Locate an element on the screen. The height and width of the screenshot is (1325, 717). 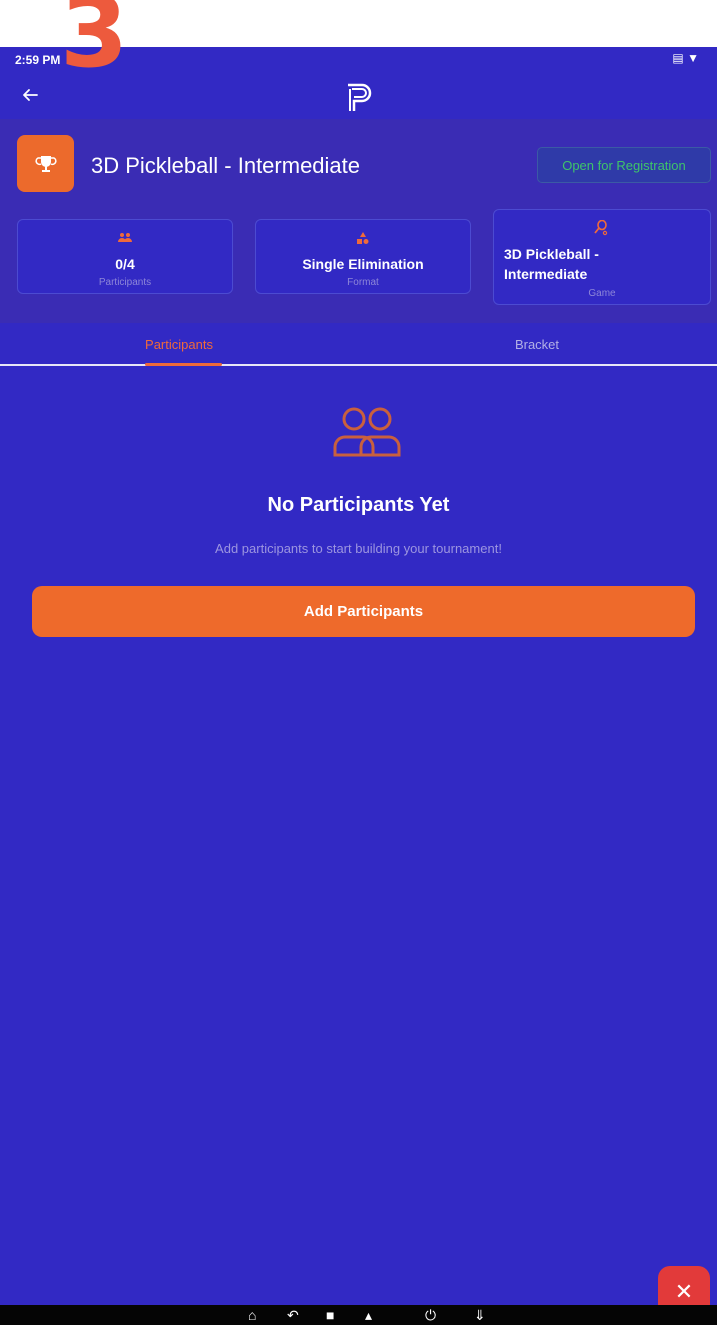
step-number-overlay: 3 is located at coordinates (94, 45).